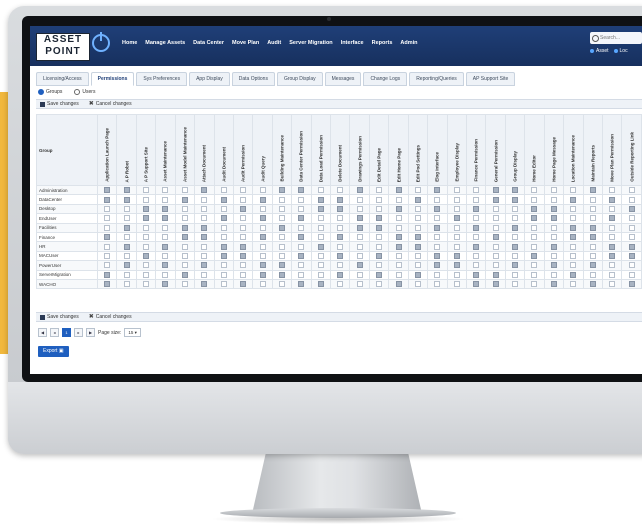 This screenshot has height=527, width=642. Describe the element at coordinates (54, 332) in the screenshot. I see `prev-page-button: ◂` at that location.